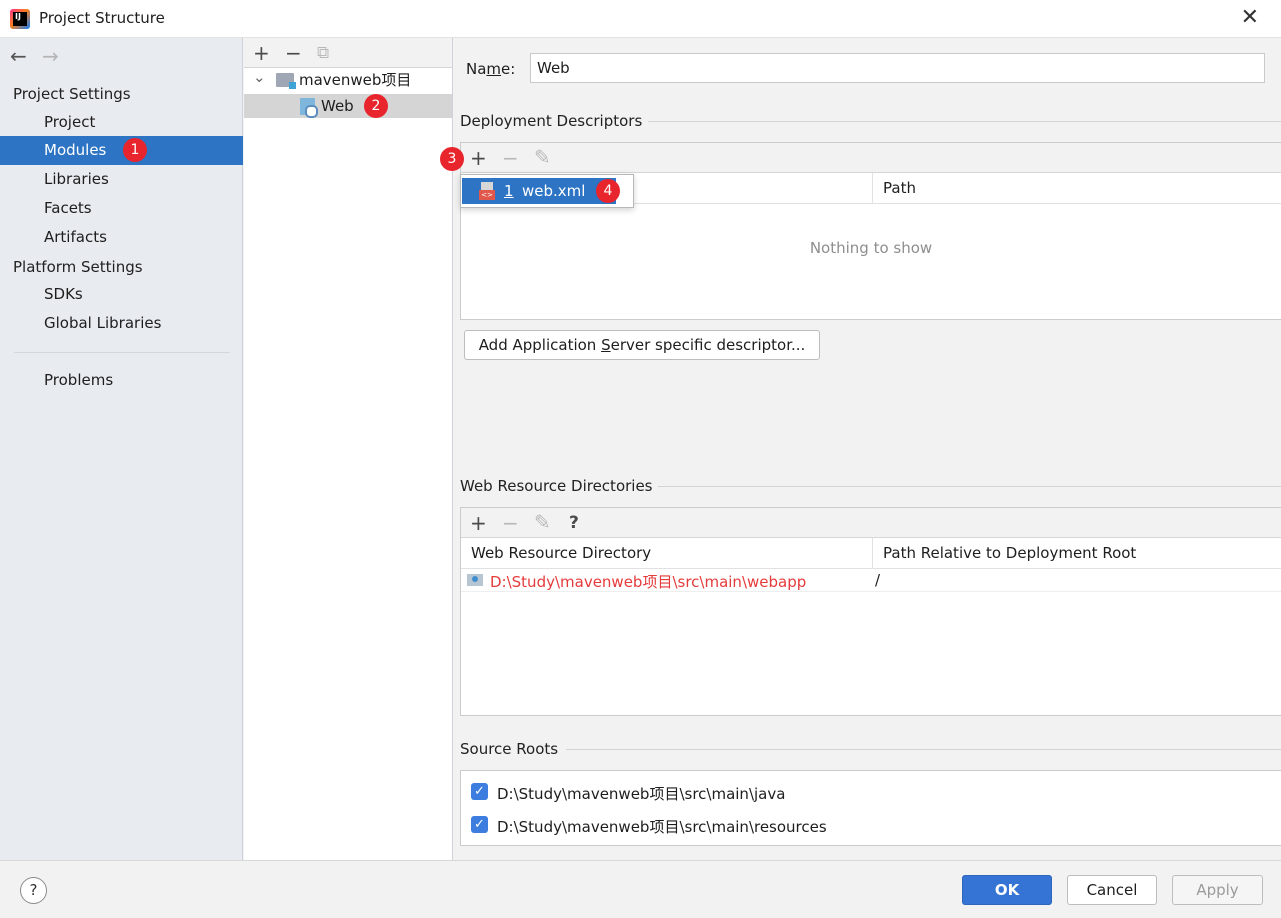 The width and height of the screenshot is (1281, 918). What do you see at coordinates (478, 158) in the screenshot?
I see `add-descriptor-icon: +` at bounding box center [478, 158].